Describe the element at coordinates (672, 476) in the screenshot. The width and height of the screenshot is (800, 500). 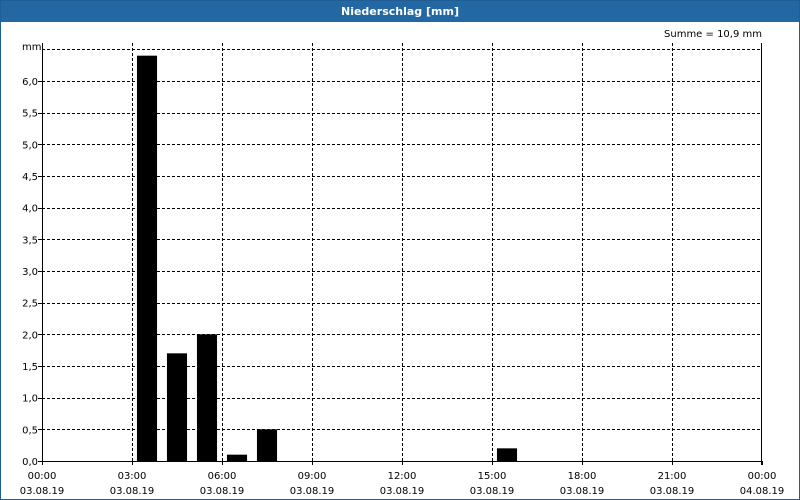
I see `x-tick-time-label: 21:00` at that location.